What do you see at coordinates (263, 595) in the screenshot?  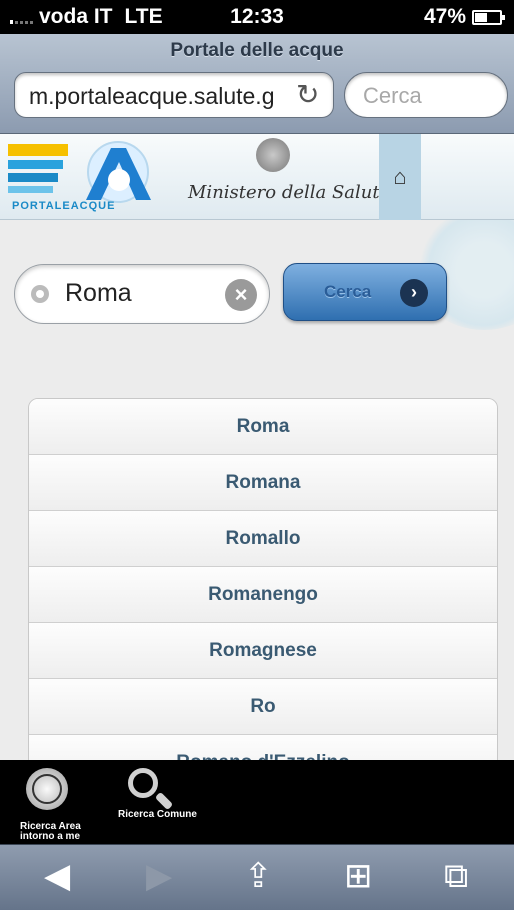 I see `list-item: Romanengo` at bounding box center [263, 595].